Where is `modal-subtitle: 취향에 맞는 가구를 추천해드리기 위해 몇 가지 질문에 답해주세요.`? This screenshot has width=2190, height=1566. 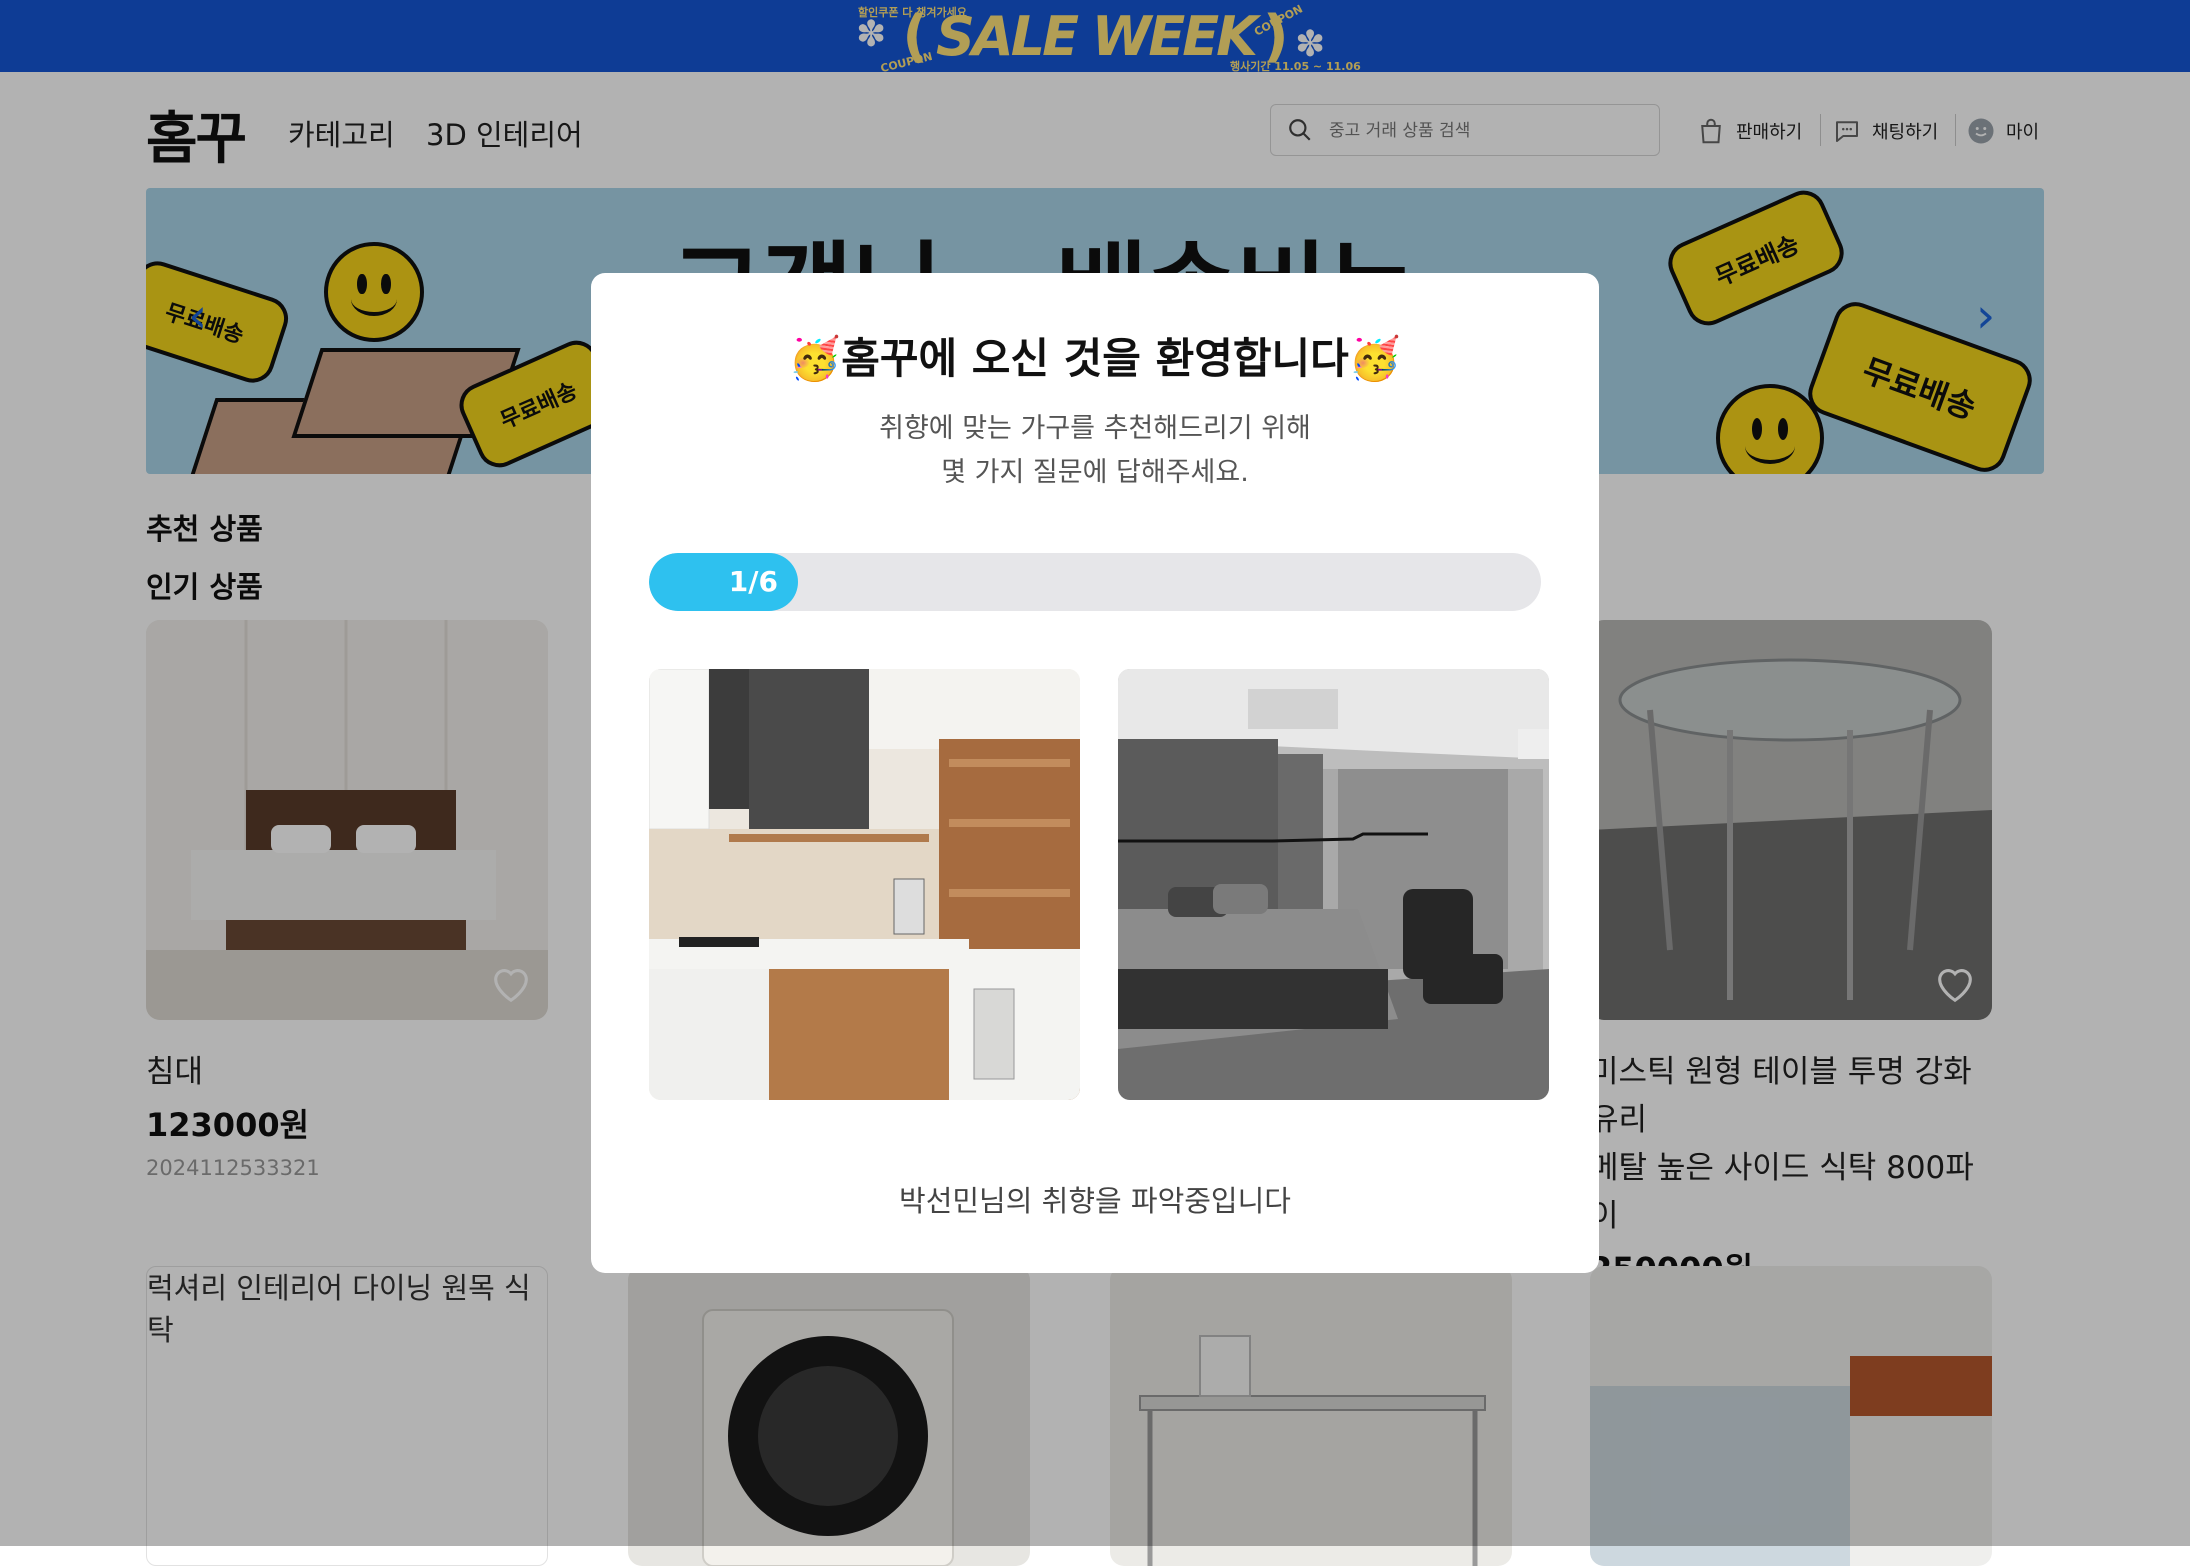 modal-subtitle: 취향에 맞는 가구를 추천해드리기 위해 몇 가지 질문에 답해주세요. is located at coordinates (1095, 451).